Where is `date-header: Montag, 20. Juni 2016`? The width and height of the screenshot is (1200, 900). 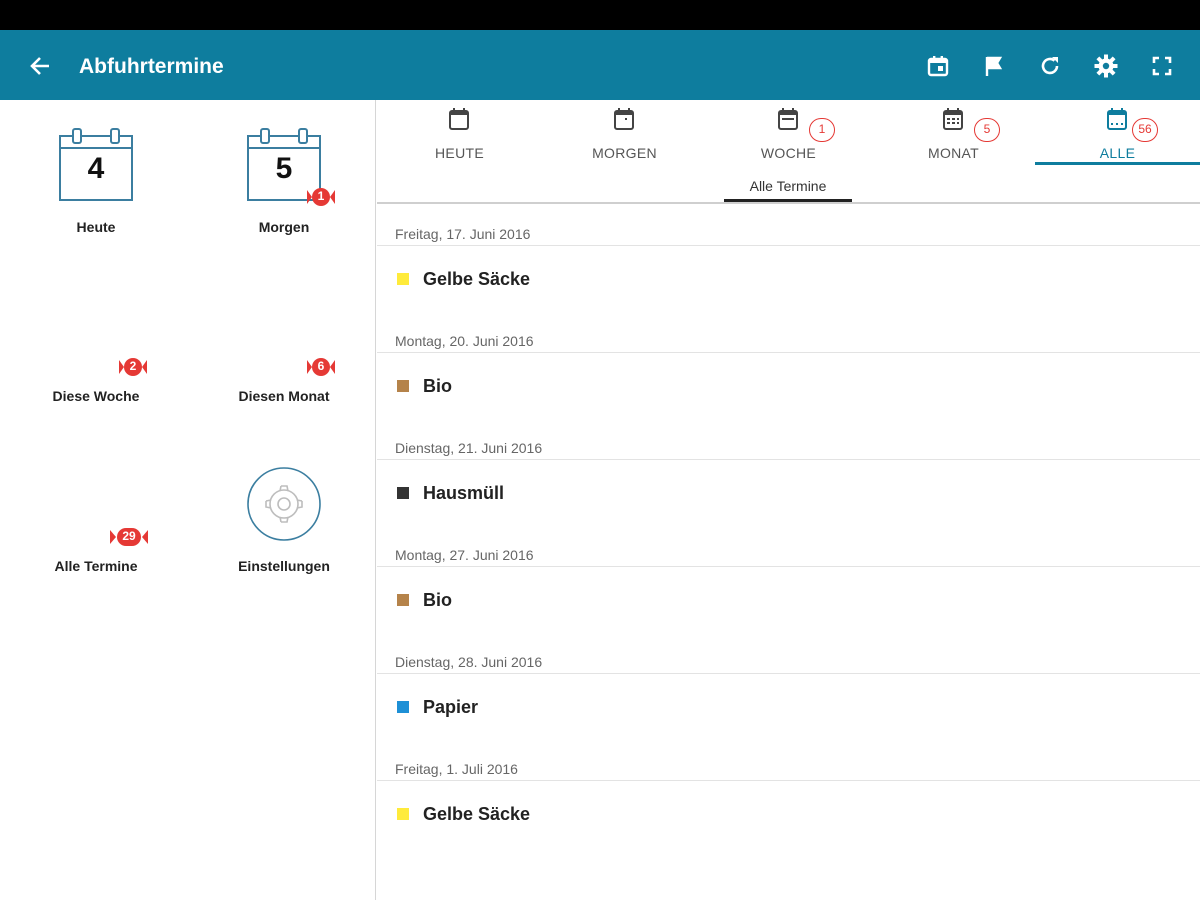 date-header: Montag, 20. Juni 2016 is located at coordinates (464, 341).